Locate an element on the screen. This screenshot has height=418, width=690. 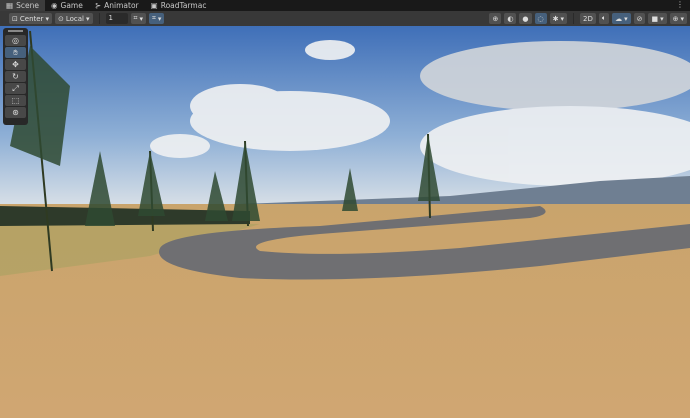
gizmo-icon: ⊕ is located at coordinates (675, 18).